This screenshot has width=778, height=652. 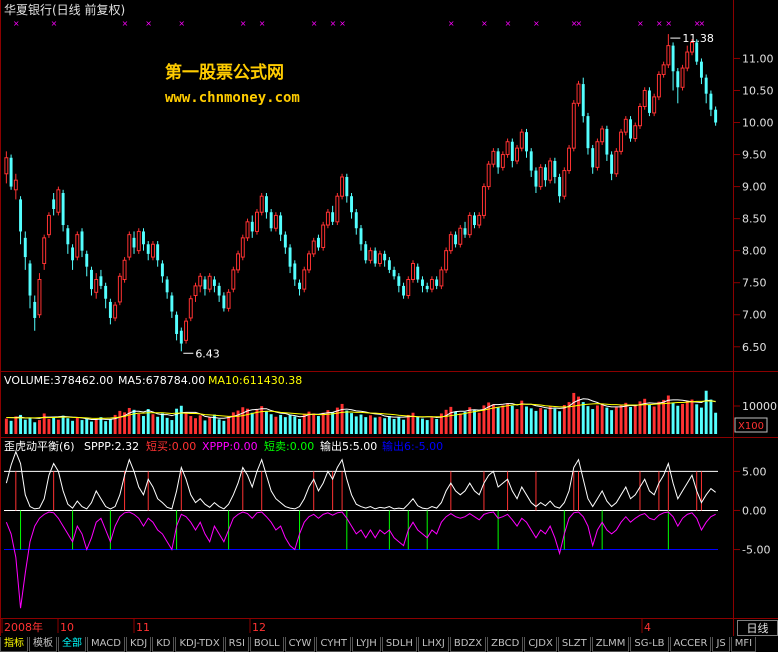 What do you see at coordinates (333, 644) in the screenshot?
I see `tab-cyht: CYHT` at bounding box center [333, 644].